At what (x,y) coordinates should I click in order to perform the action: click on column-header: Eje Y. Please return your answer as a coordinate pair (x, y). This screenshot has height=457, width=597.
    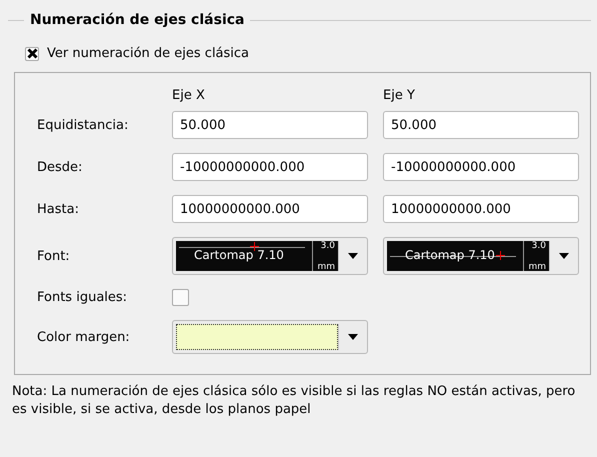
    Looking at the image, I should click on (399, 95).